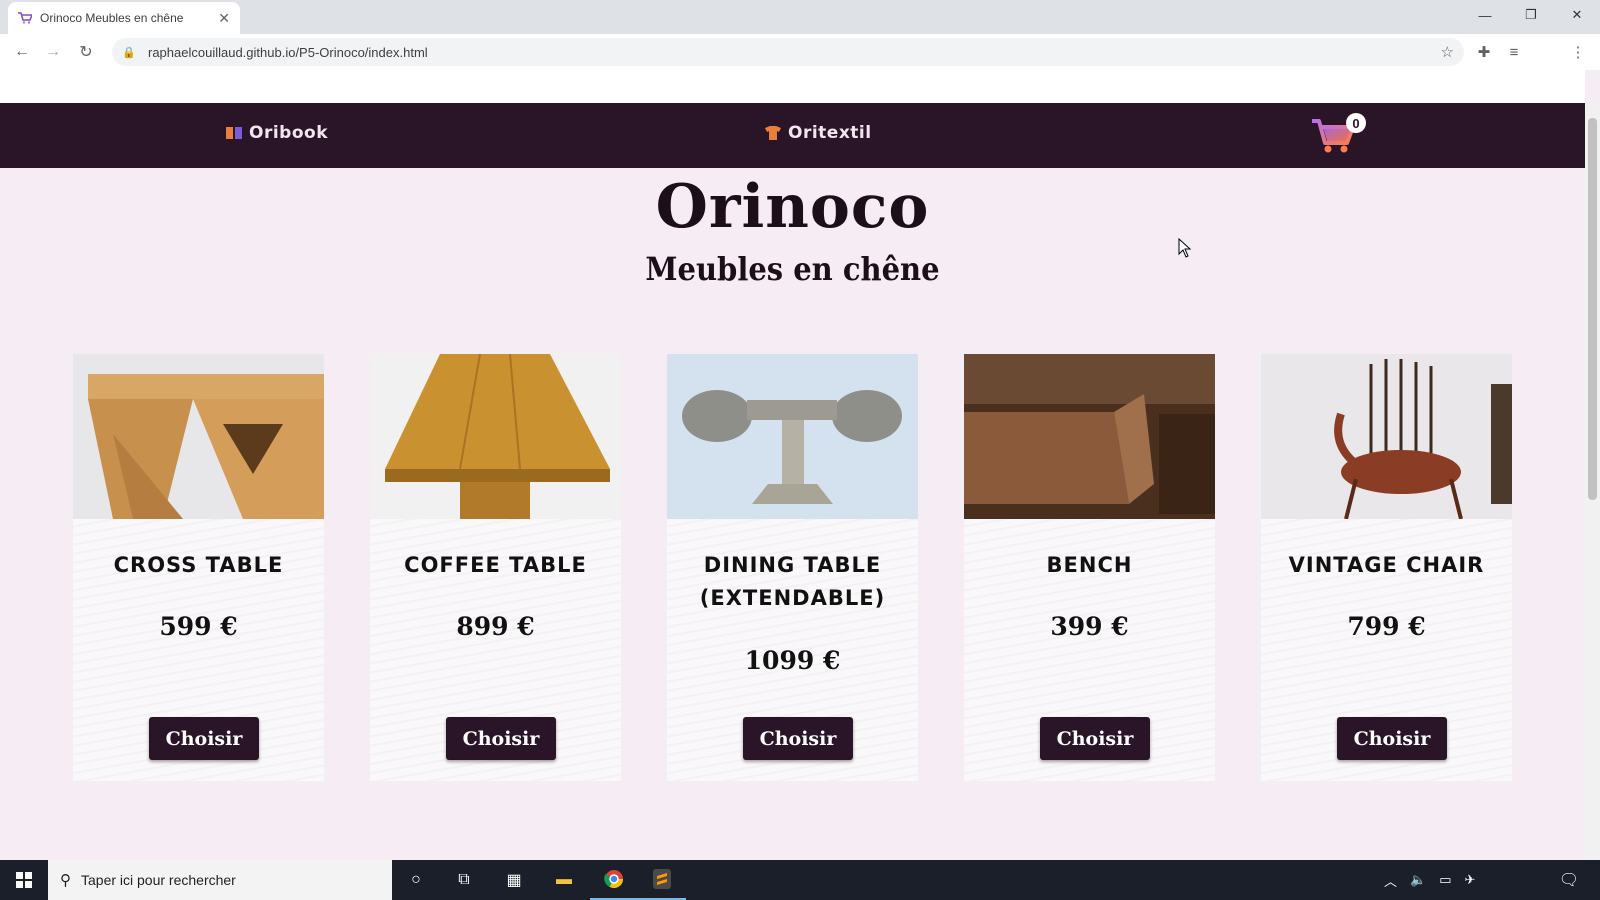  Describe the element at coordinates (830, 133) in the screenshot. I see `nav-link-label: Oritextil` at that location.